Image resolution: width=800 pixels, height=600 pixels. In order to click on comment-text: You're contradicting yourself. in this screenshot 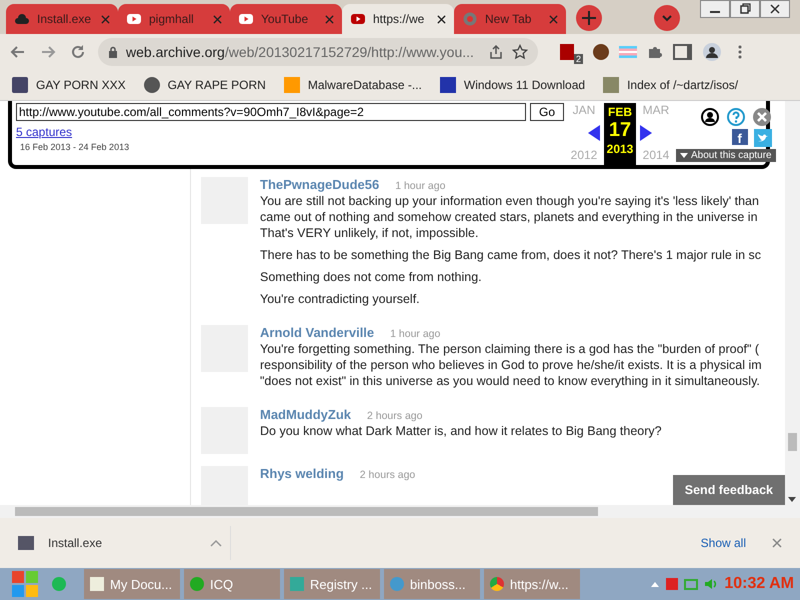, I will do `click(340, 299)`.